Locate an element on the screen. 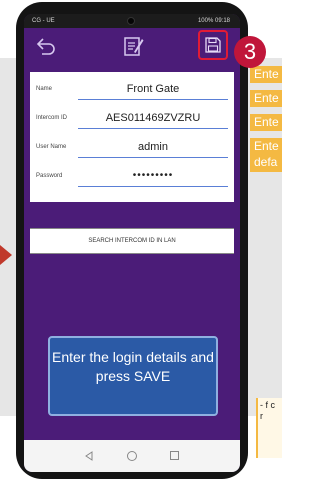 Image resolution: width=320 pixels, height=483 pixels. callout-4: Ente defa is located at coordinates (266, 155).